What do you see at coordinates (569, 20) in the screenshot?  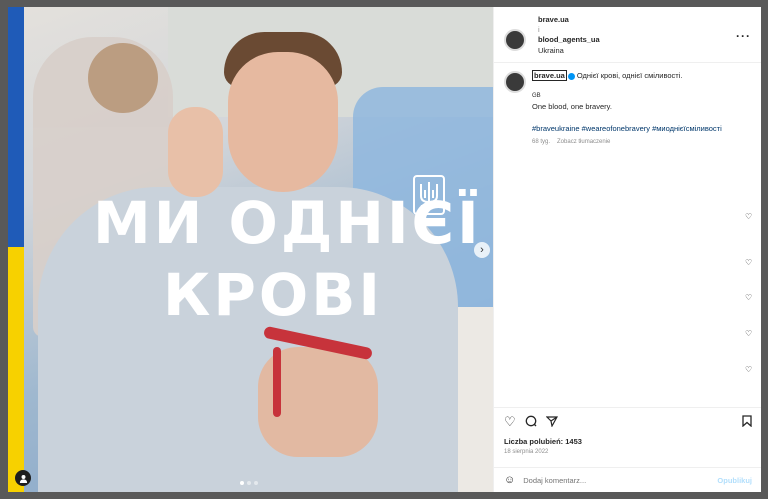 I see `author-username: brave.ua` at bounding box center [569, 20].